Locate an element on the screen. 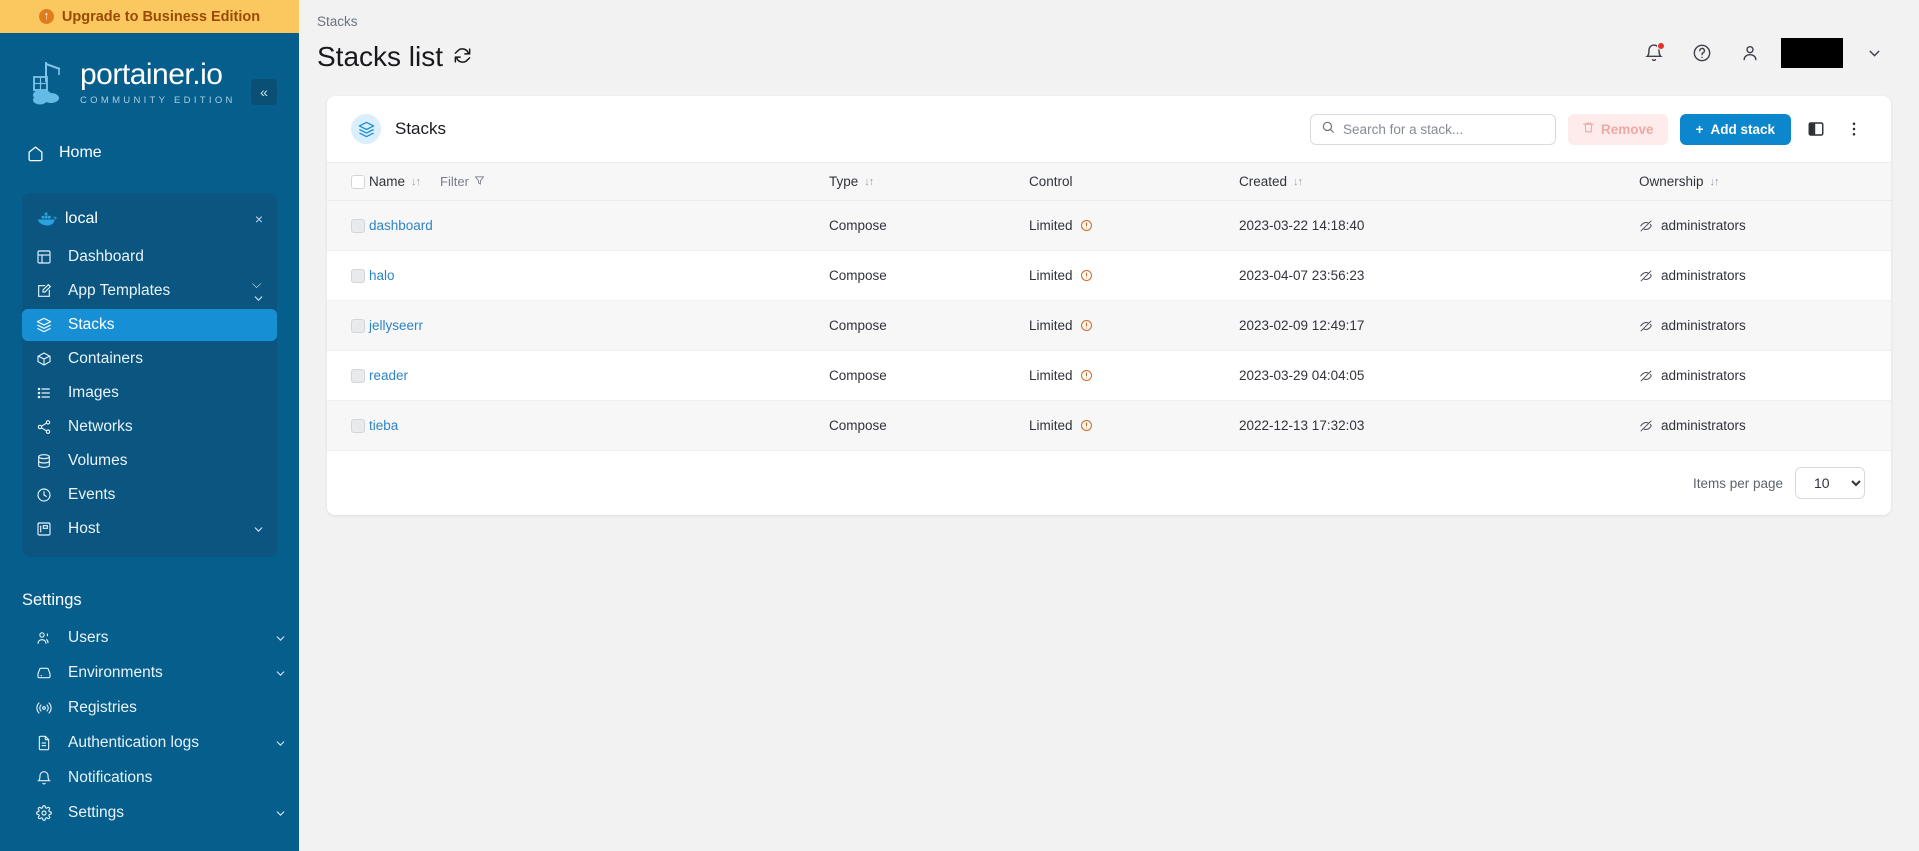  header-ownership: Ownership ↓↑ is located at coordinates (1765, 181).